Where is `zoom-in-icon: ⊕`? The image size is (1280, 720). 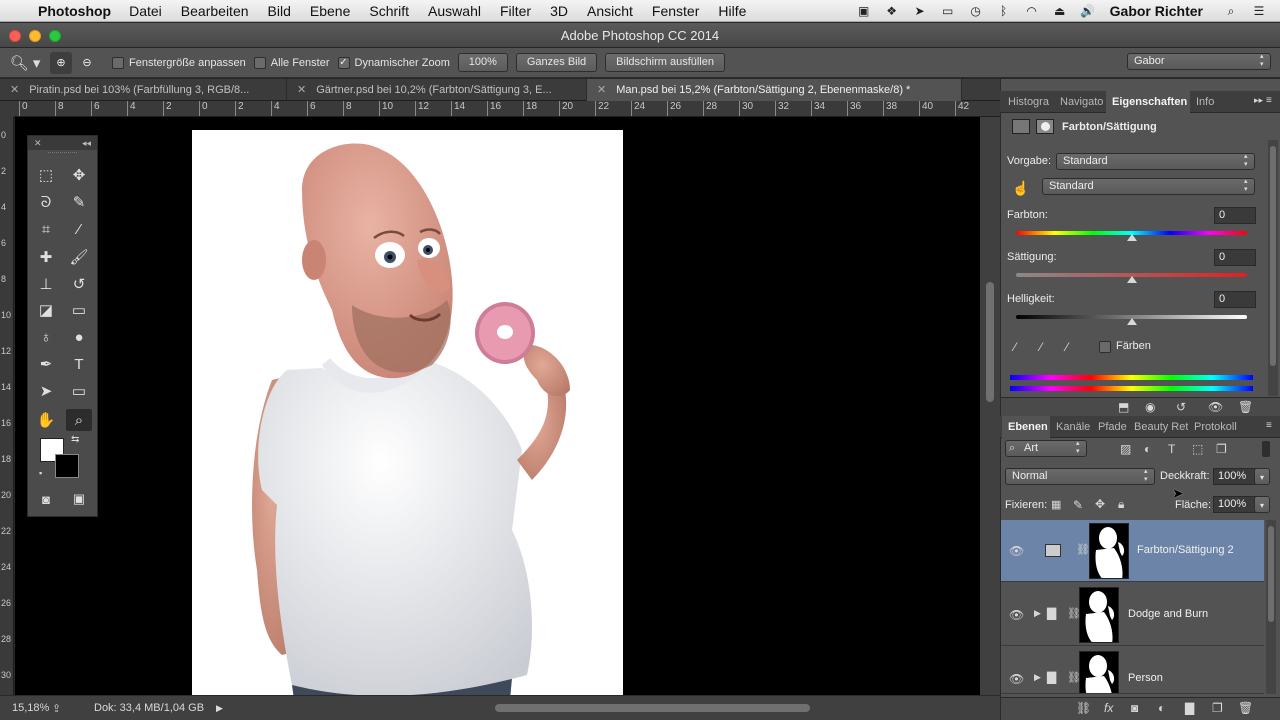
zoom-in-icon: ⊕ is located at coordinates (61, 62).